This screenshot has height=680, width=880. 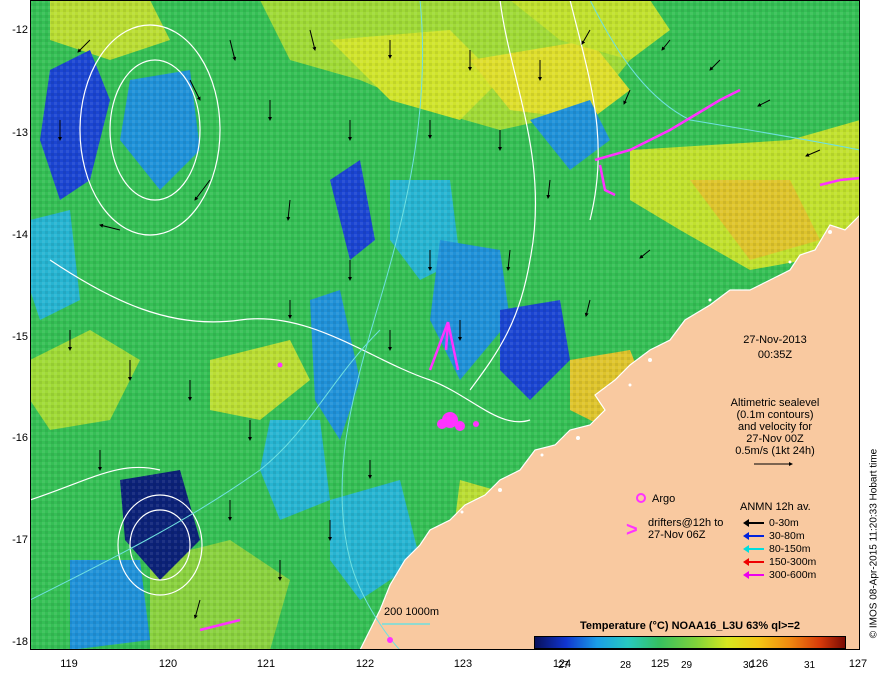 I want to click on latitude-tick-label: -14, so click(x=20, y=235).